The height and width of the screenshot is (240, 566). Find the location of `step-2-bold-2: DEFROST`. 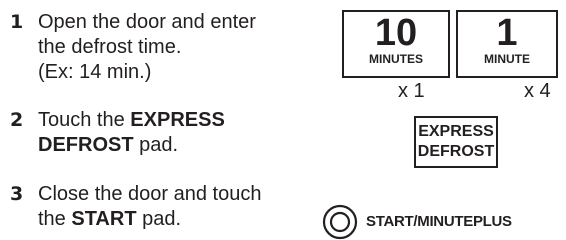

step-2-bold-2: DEFROST is located at coordinates (86, 145).